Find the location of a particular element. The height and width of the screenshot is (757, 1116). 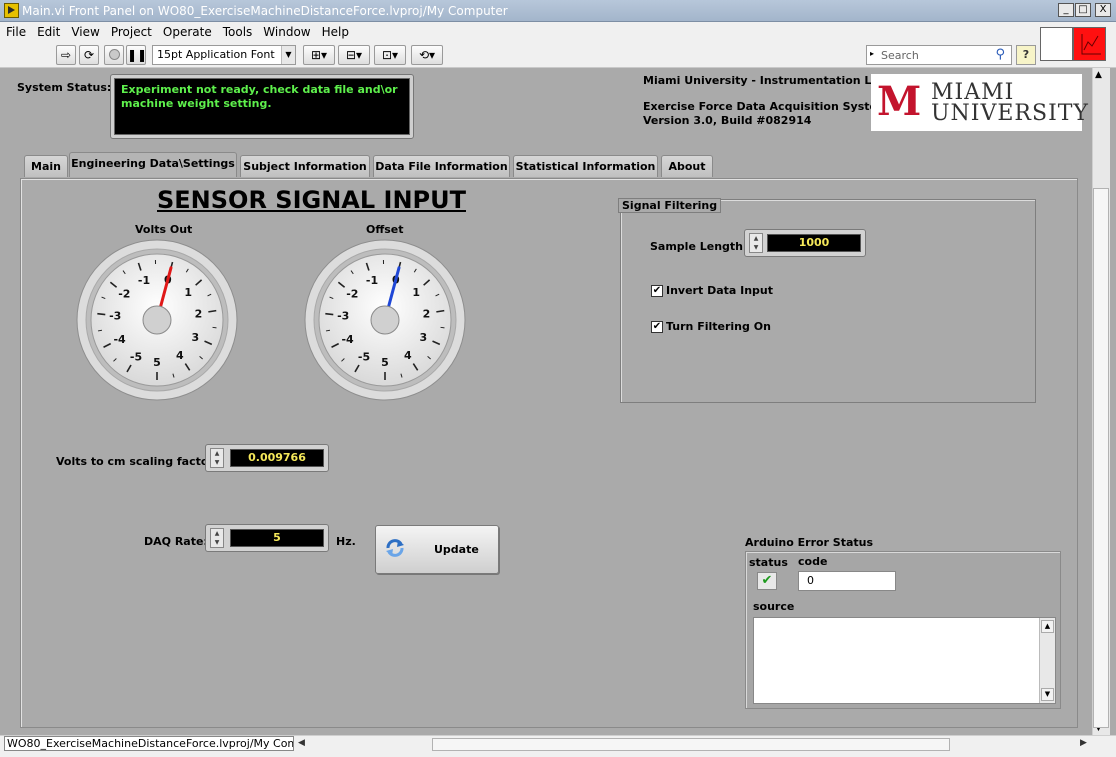

volts-out-gauge: -5-4-3-2-1012345 is located at coordinates (157, 320).